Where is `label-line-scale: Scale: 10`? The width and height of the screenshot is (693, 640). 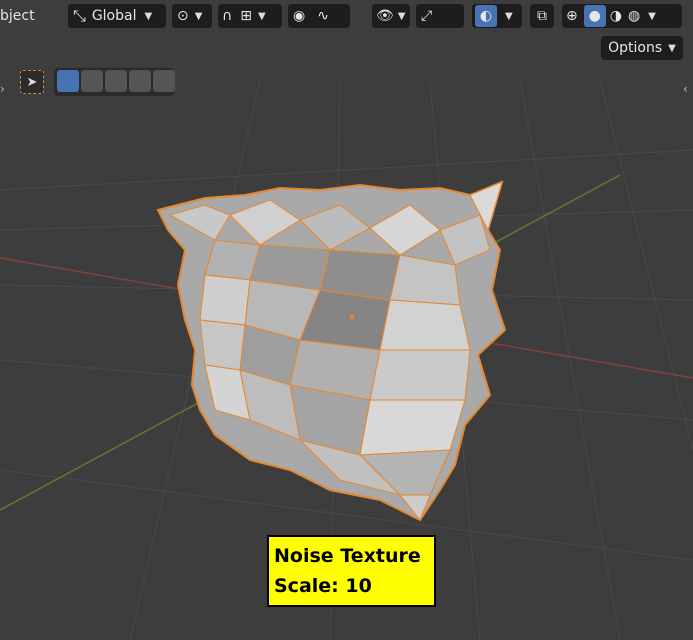 label-line-scale: Scale: 10 is located at coordinates (323, 586).